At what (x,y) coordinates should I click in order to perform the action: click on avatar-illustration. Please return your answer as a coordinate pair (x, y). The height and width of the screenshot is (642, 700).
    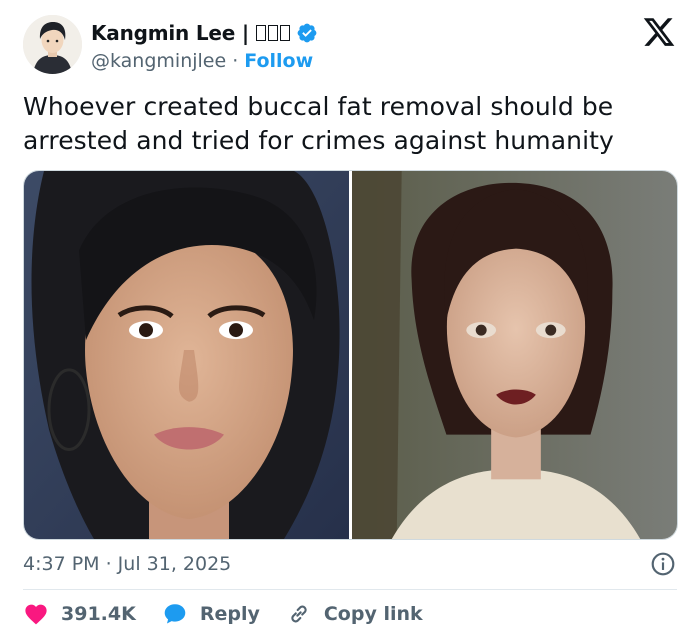
    Looking at the image, I should click on (52, 44).